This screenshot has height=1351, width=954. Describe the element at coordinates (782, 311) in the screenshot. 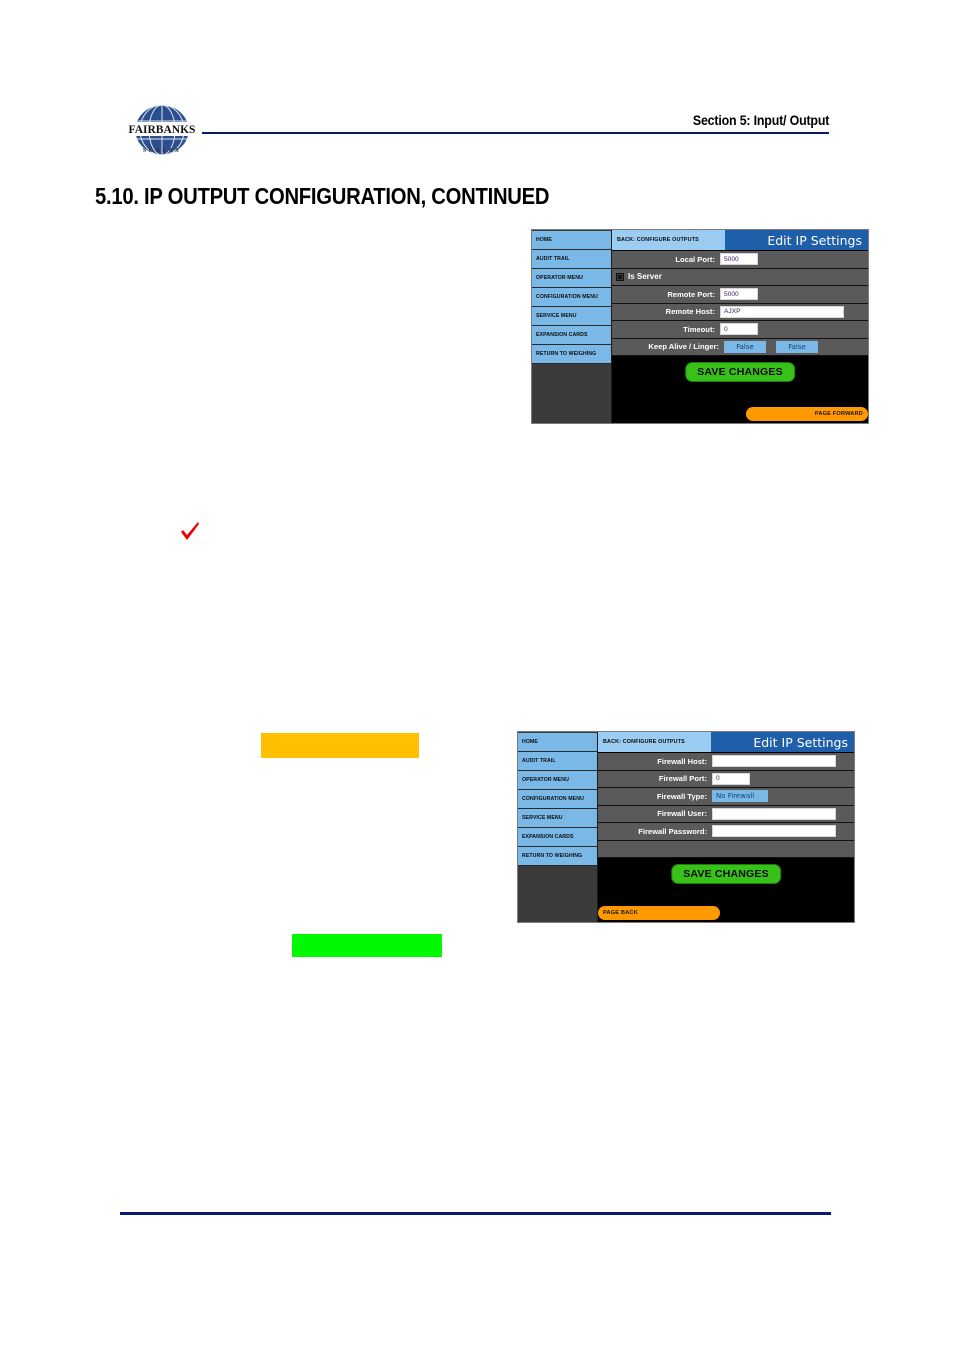

I see `remote-host-input: AJXP` at that location.